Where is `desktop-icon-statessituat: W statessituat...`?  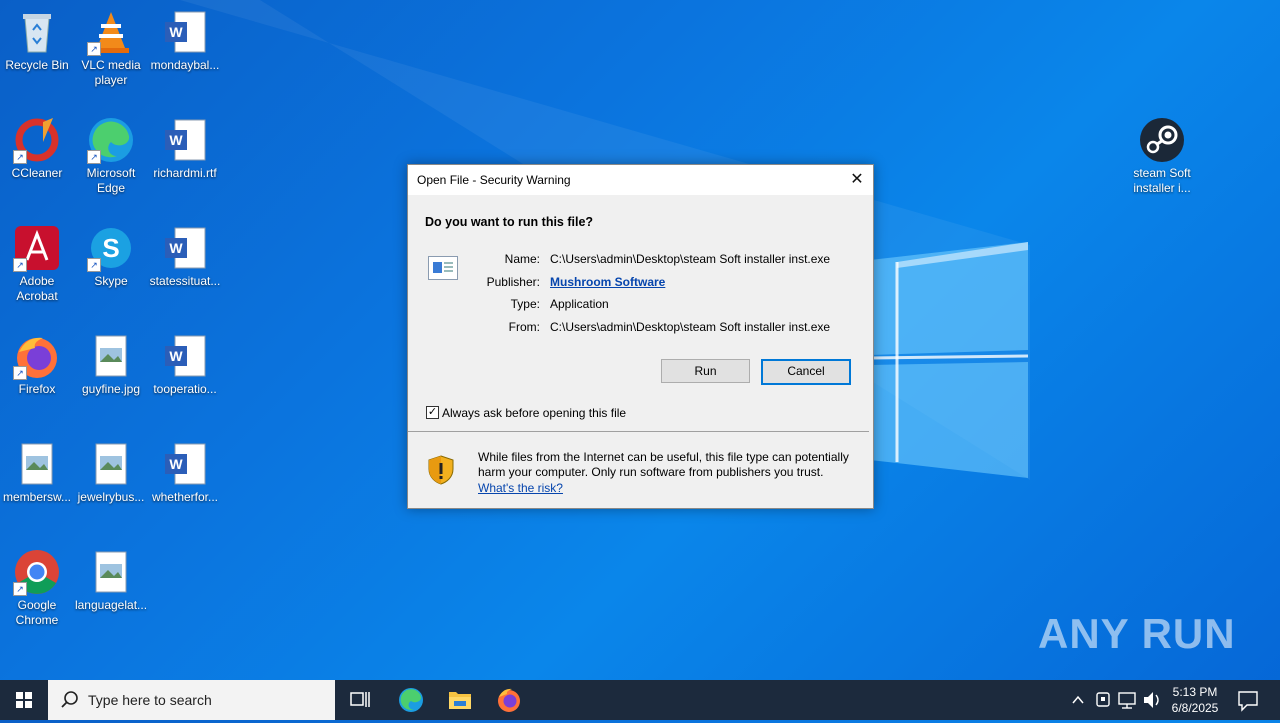
desktop-icon-statessituat: W statessituat... is located at coordinates (185, 253).